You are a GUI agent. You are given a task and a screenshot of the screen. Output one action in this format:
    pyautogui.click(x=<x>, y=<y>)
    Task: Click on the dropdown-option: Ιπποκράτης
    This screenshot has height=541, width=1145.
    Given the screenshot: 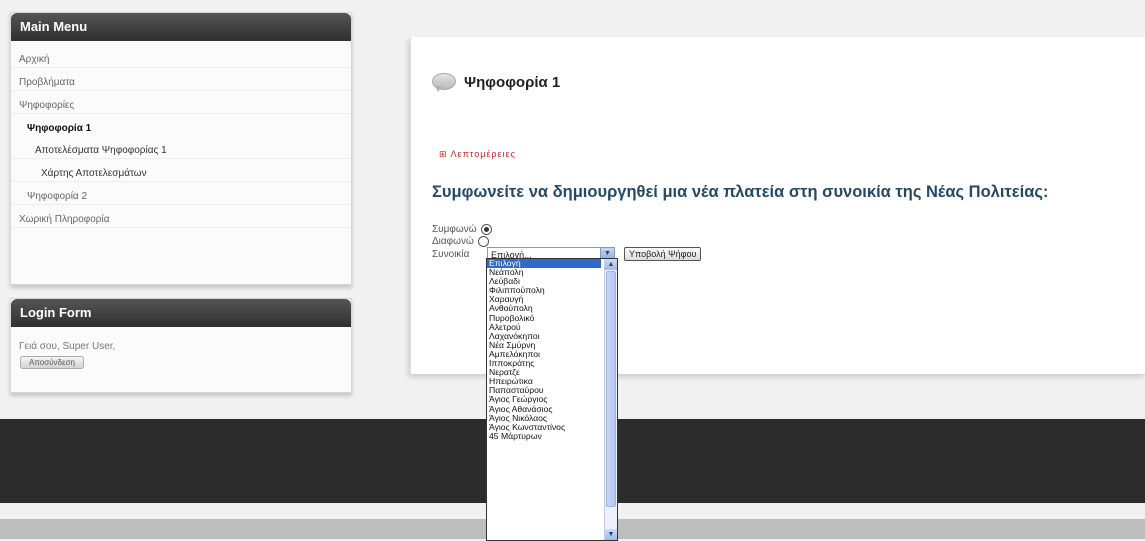 What is the action you would take?
    pyautogui.click(x=552, y=363)
    